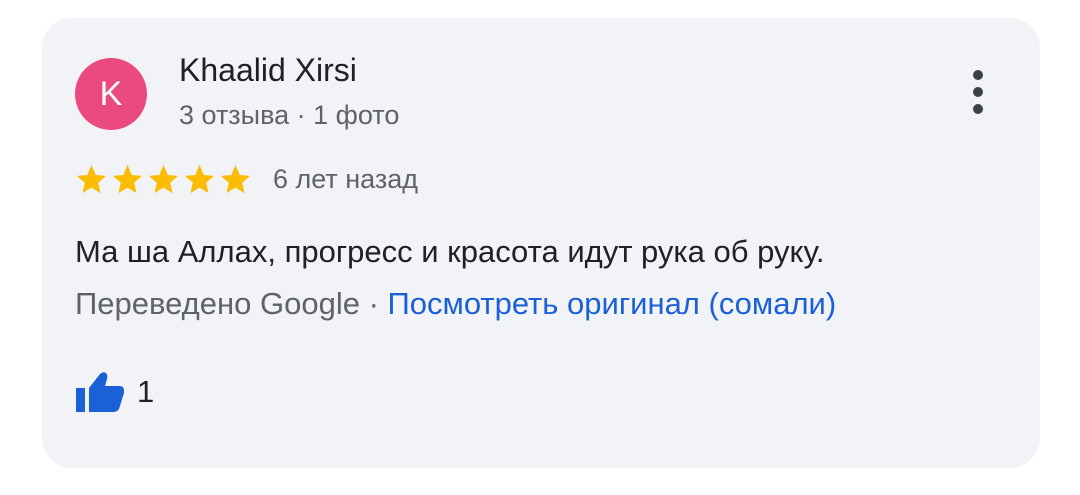 This screenshot has width=1080, height=495. I want to click on translated-by-label: Переведено Google, so click(217, 303).